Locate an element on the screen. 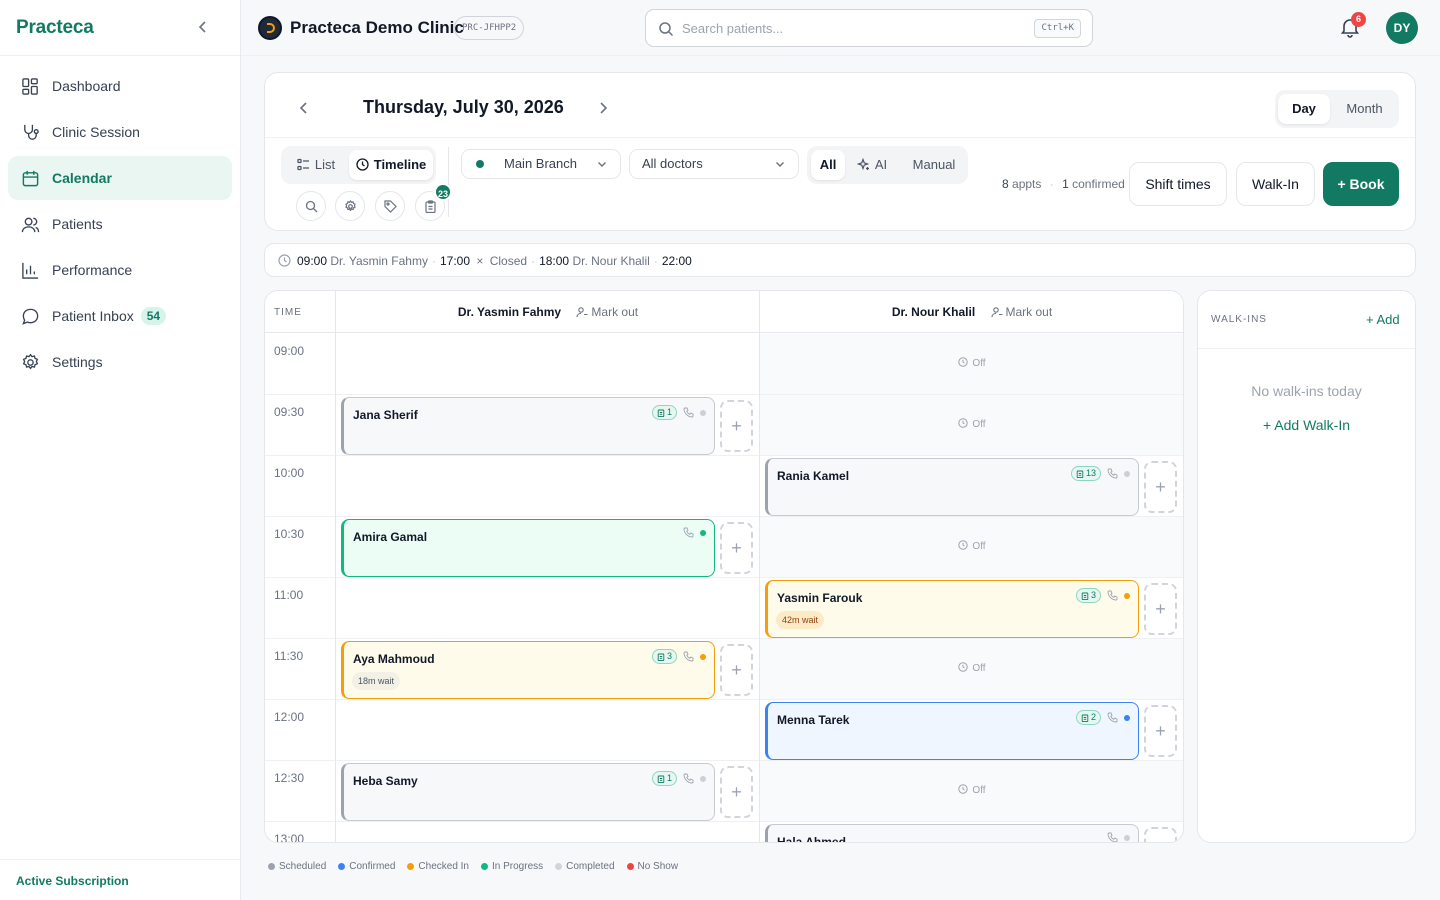  view-list-option: List is located at coordinates (316, 165).